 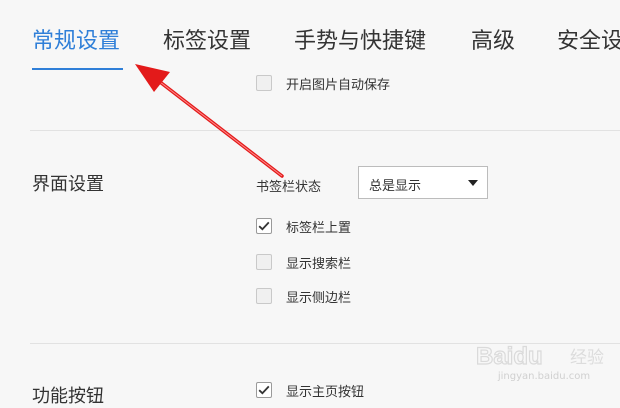 What do you see at coordinates (493, 42) in the screenshot?
I see `tab-advanced: 高级` at bounding box center [493, 42].